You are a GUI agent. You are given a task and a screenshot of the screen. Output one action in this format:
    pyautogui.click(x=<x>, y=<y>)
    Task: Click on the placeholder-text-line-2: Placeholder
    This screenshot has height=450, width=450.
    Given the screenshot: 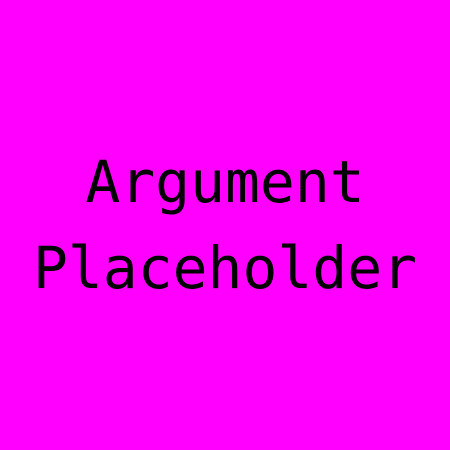 What is the action you would take?
    pyautogui.click(x=225, y=268)
    